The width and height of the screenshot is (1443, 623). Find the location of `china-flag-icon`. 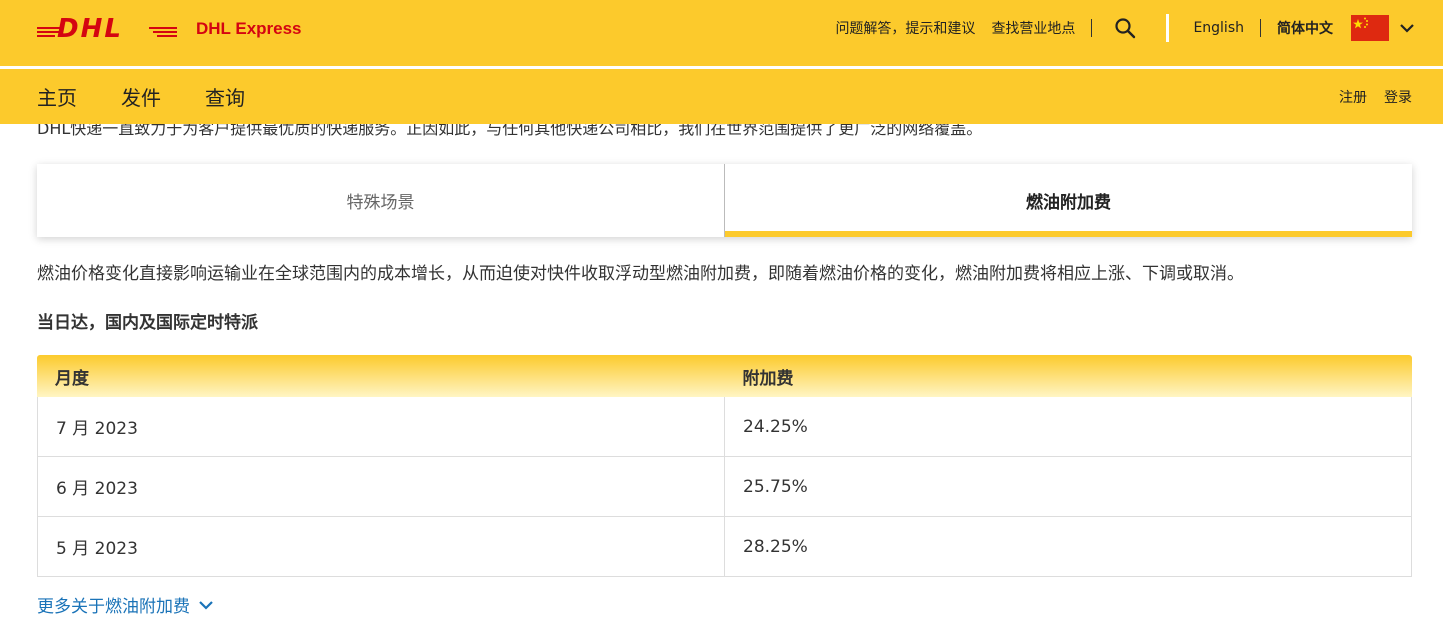

china-flag-icon is located at coordinates (1370, 28).